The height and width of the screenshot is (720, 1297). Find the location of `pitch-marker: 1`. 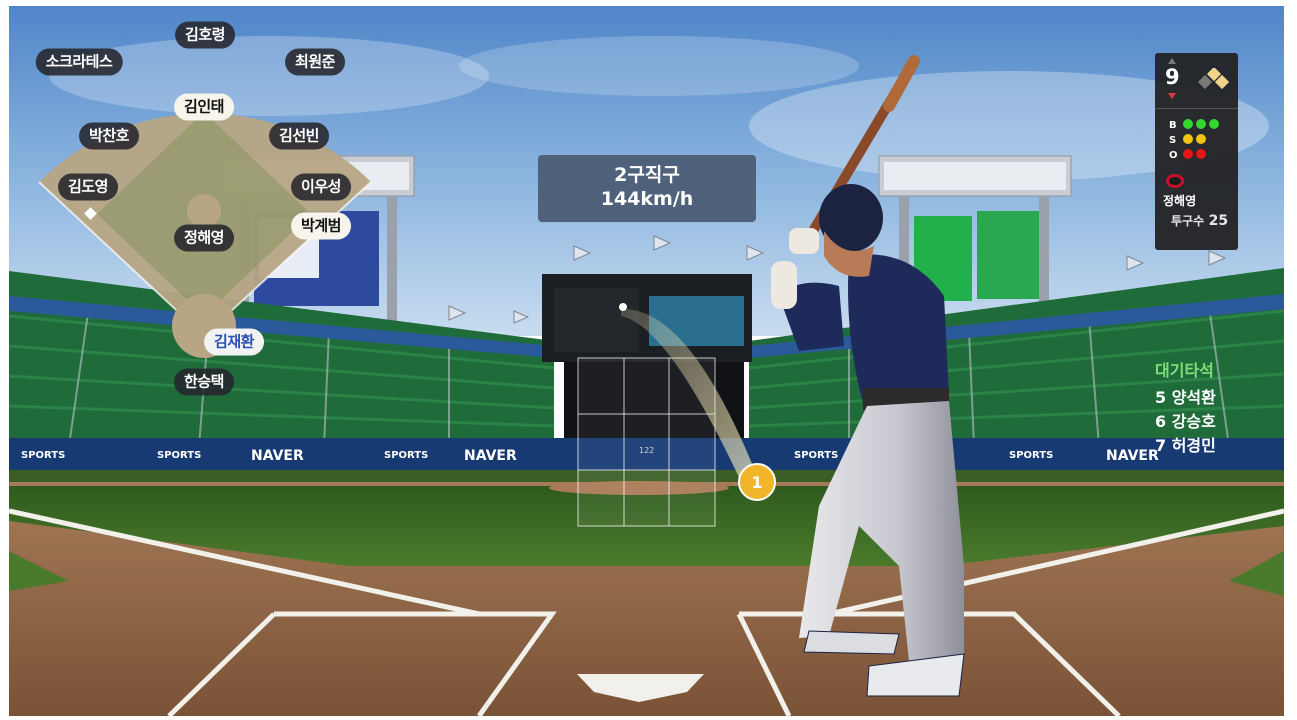

pitch-marker: 1 is located at coordinates (757, 482).